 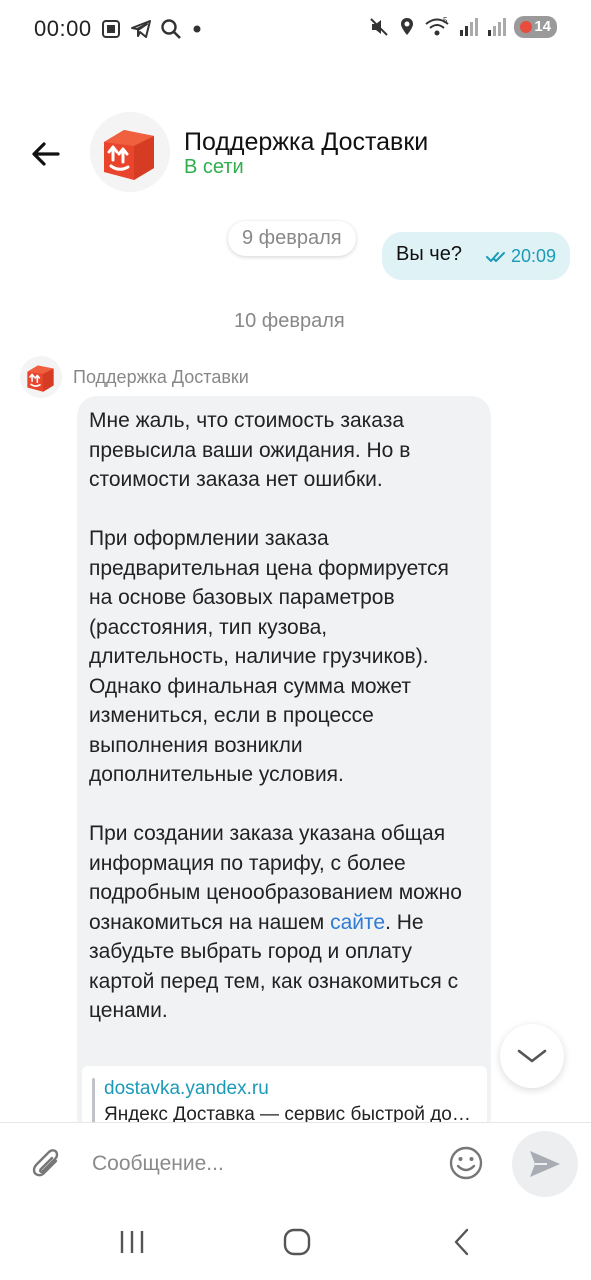 I want to click on recents-icon, so click(x=132, y=1242).